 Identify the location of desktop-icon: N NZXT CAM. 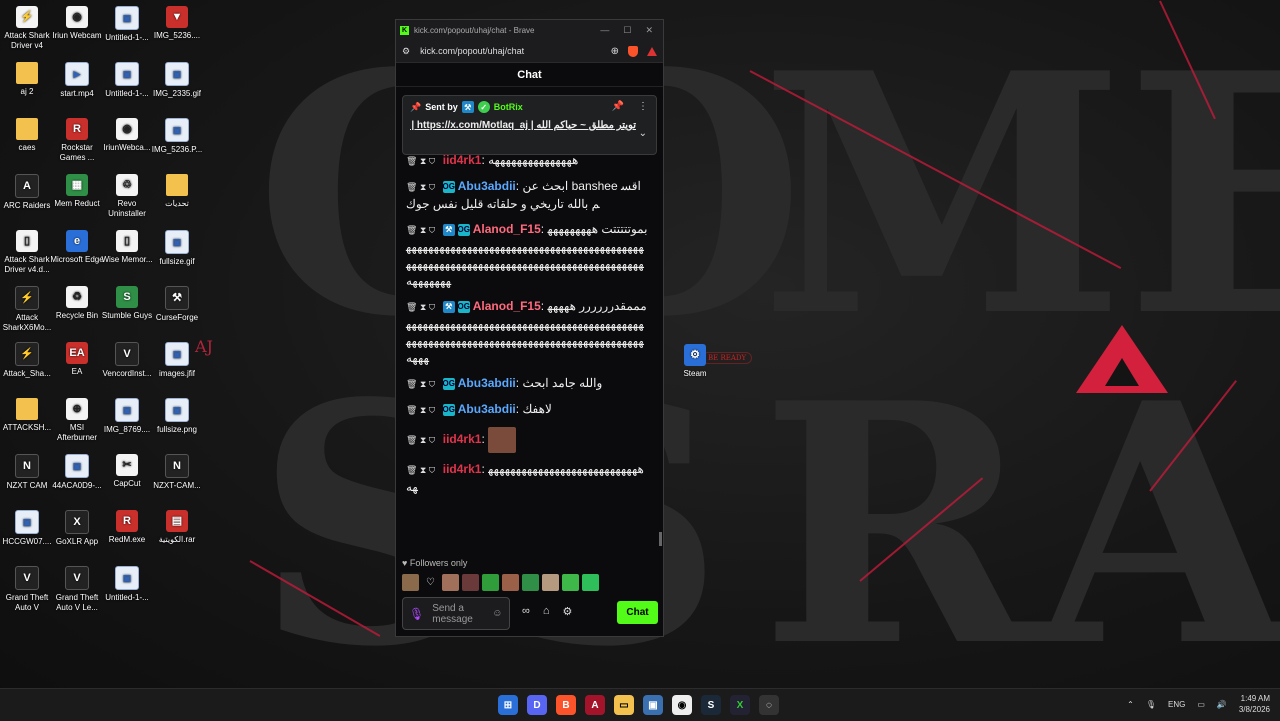
(27, 472).